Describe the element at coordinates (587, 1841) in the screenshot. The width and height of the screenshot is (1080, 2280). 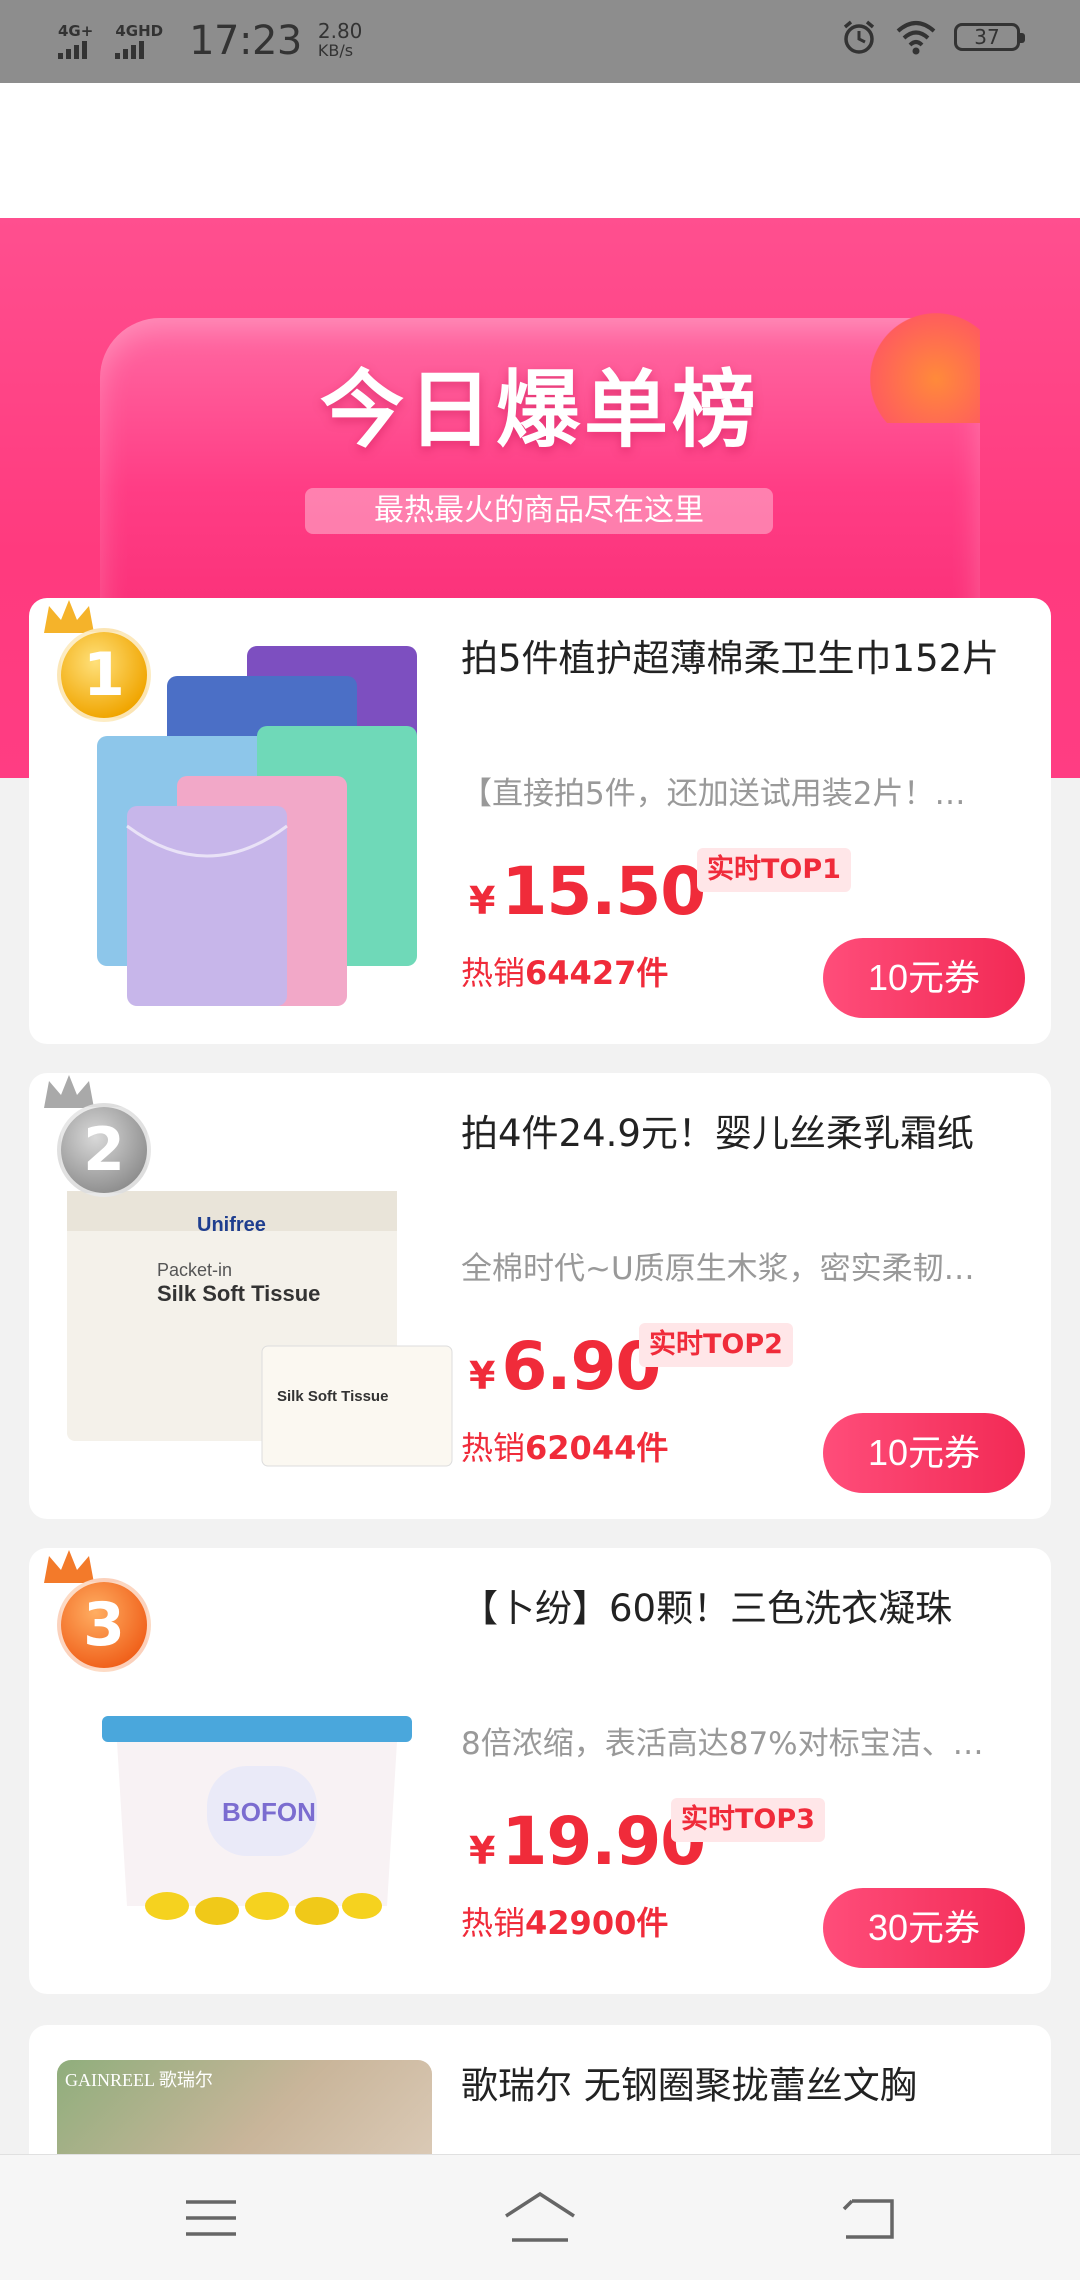
I see `product-price: ¥19.90` at that location.